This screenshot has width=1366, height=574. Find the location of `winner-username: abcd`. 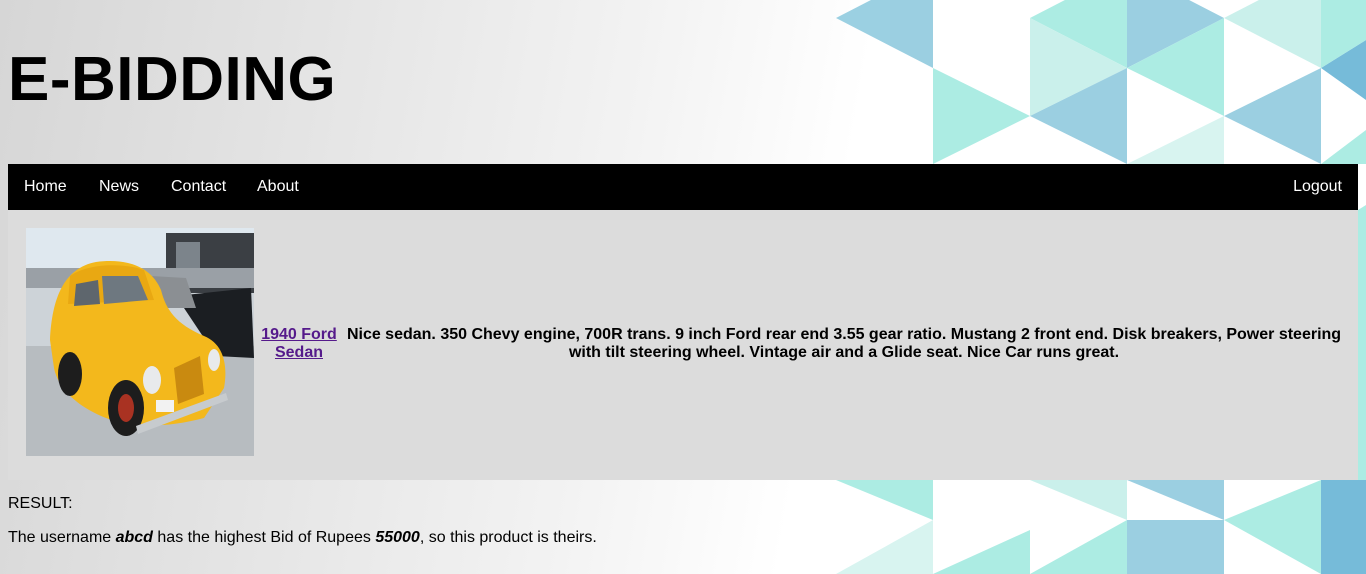

winner-username: abcd is located at coordinates (134, 537).